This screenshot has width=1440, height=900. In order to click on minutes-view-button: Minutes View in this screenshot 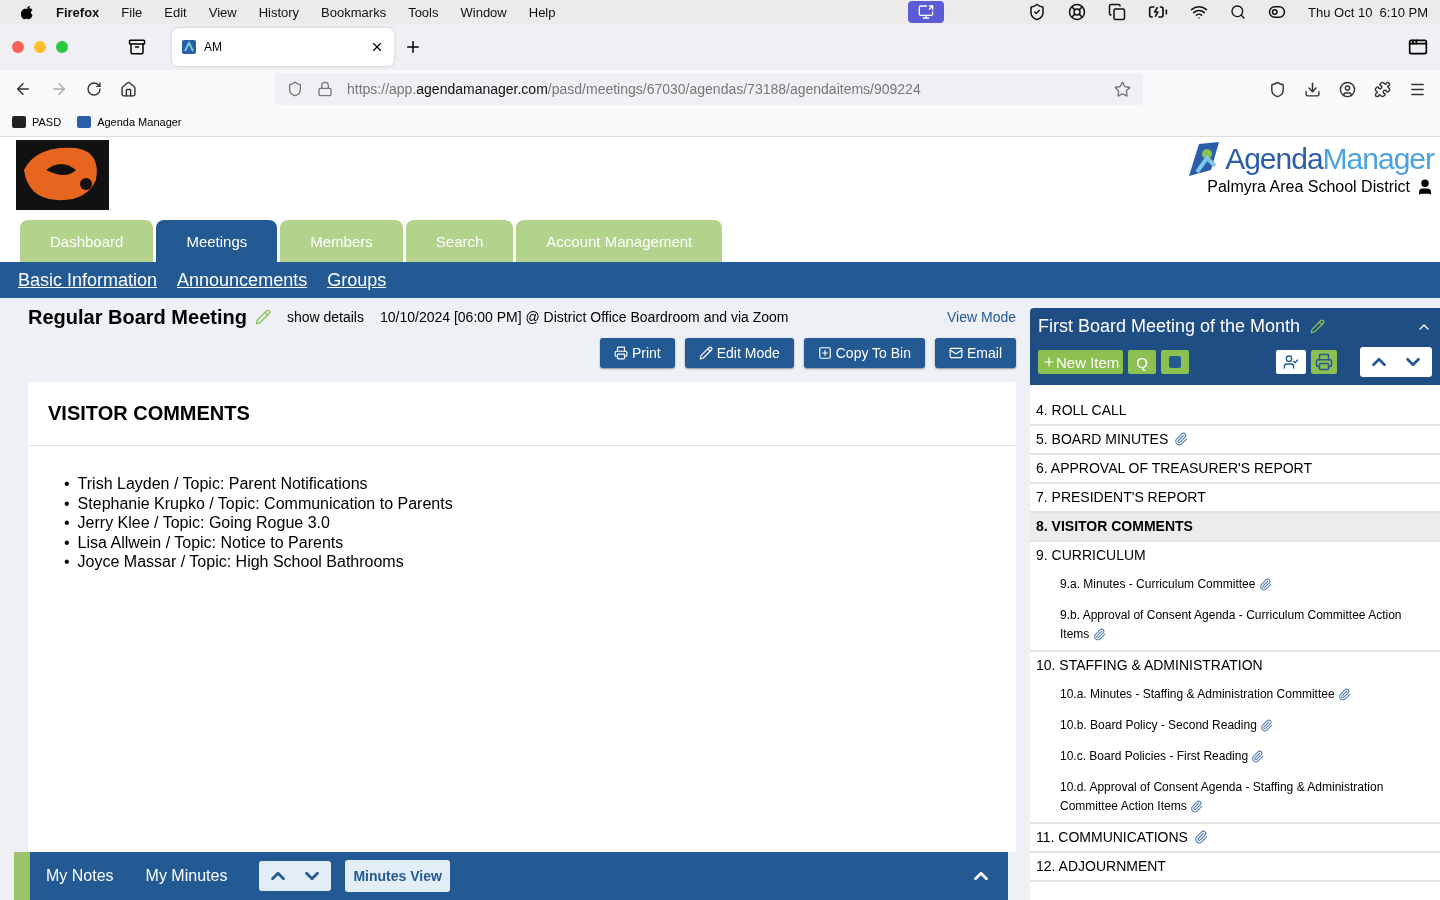, I will do `click(397, 876)`.